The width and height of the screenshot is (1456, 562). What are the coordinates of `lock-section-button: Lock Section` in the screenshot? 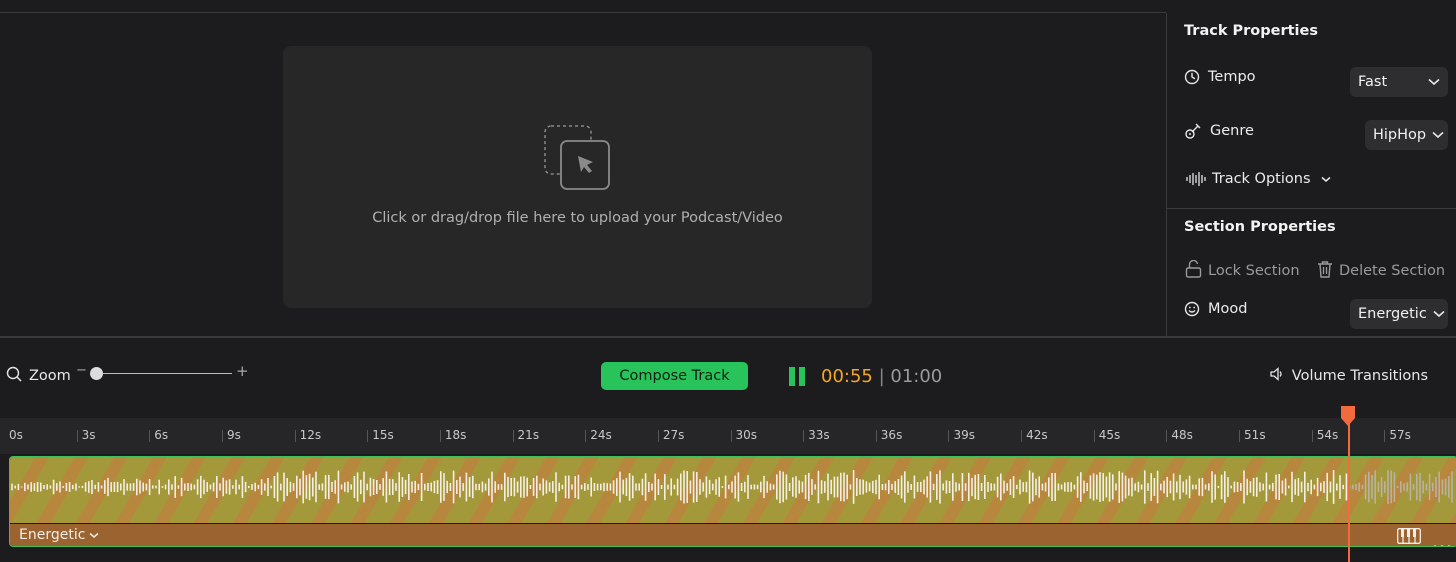 It's located at (1242, 270).